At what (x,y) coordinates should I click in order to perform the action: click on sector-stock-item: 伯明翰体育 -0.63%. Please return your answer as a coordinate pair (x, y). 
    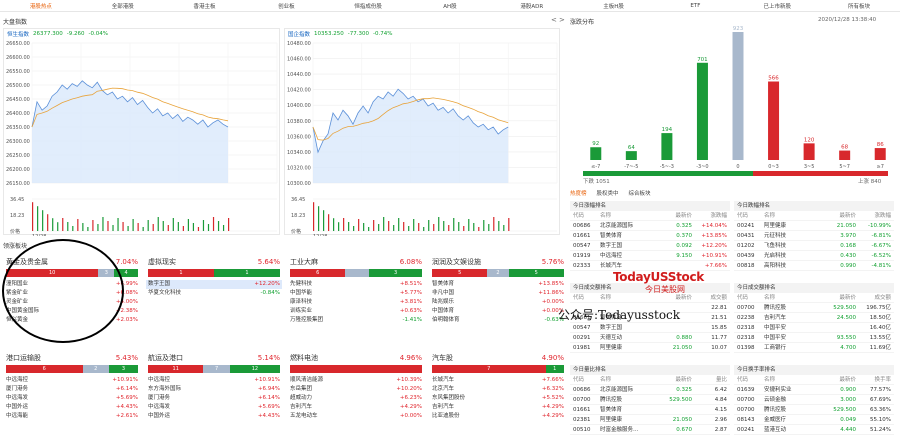
    Looking at the image, I should click on (498, 320).